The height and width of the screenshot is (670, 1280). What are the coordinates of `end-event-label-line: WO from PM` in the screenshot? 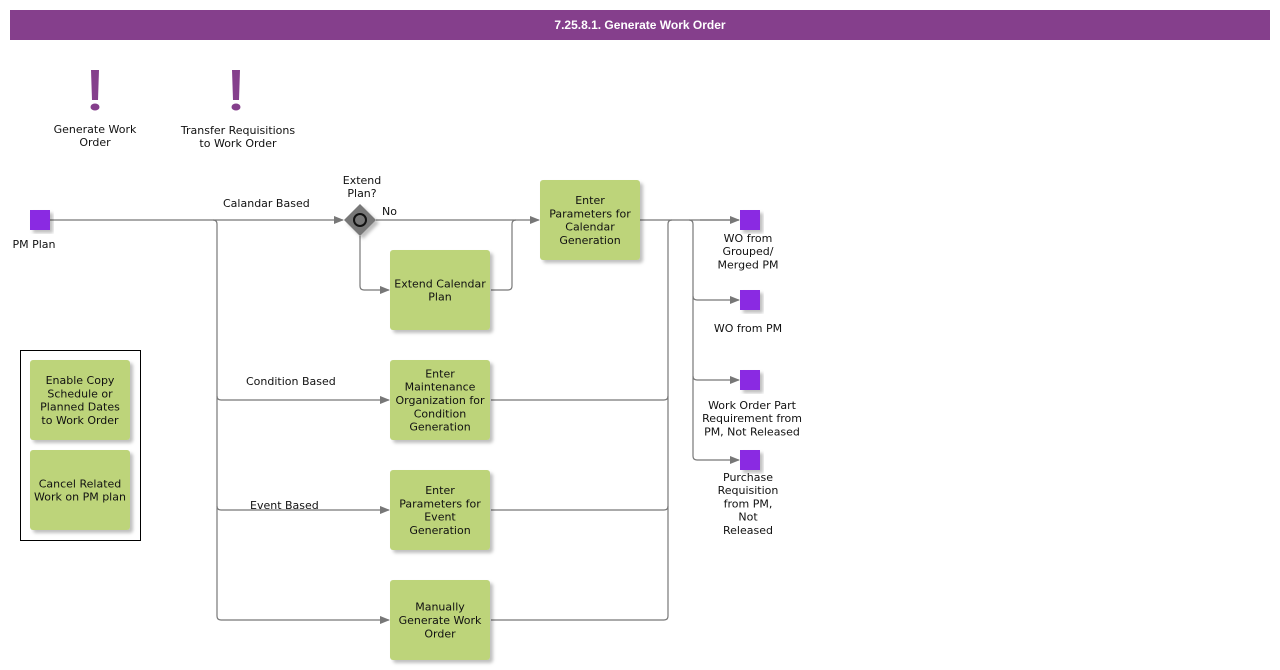 It's located at (748, 328).